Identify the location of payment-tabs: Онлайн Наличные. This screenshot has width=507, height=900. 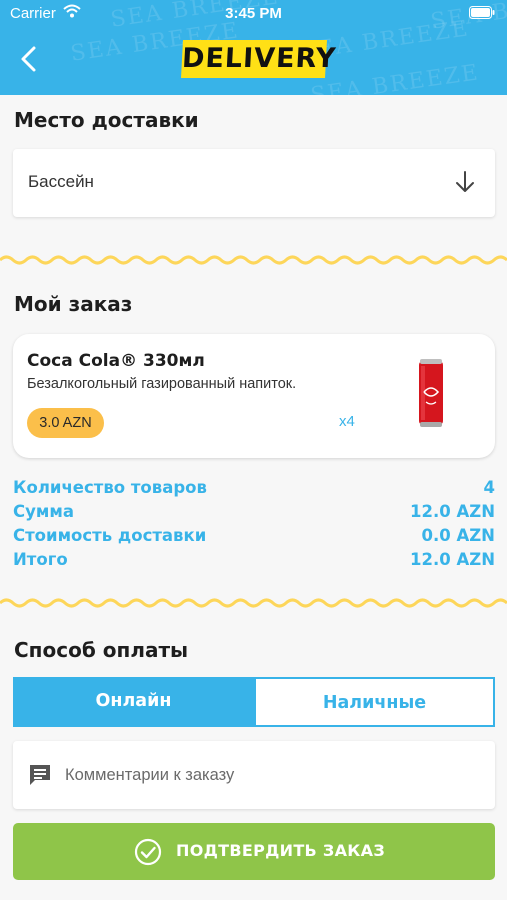
(254, 702).